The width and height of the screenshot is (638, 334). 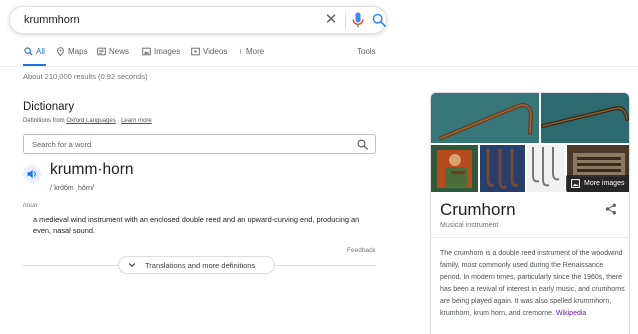 I want to click on painting-photo, so click(x=454, y=168).